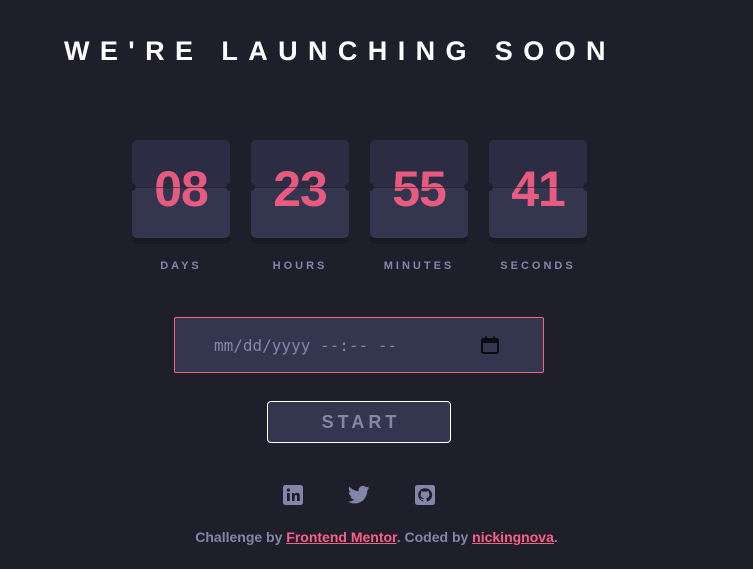  I want to click on github-icon, so click(425, 495).